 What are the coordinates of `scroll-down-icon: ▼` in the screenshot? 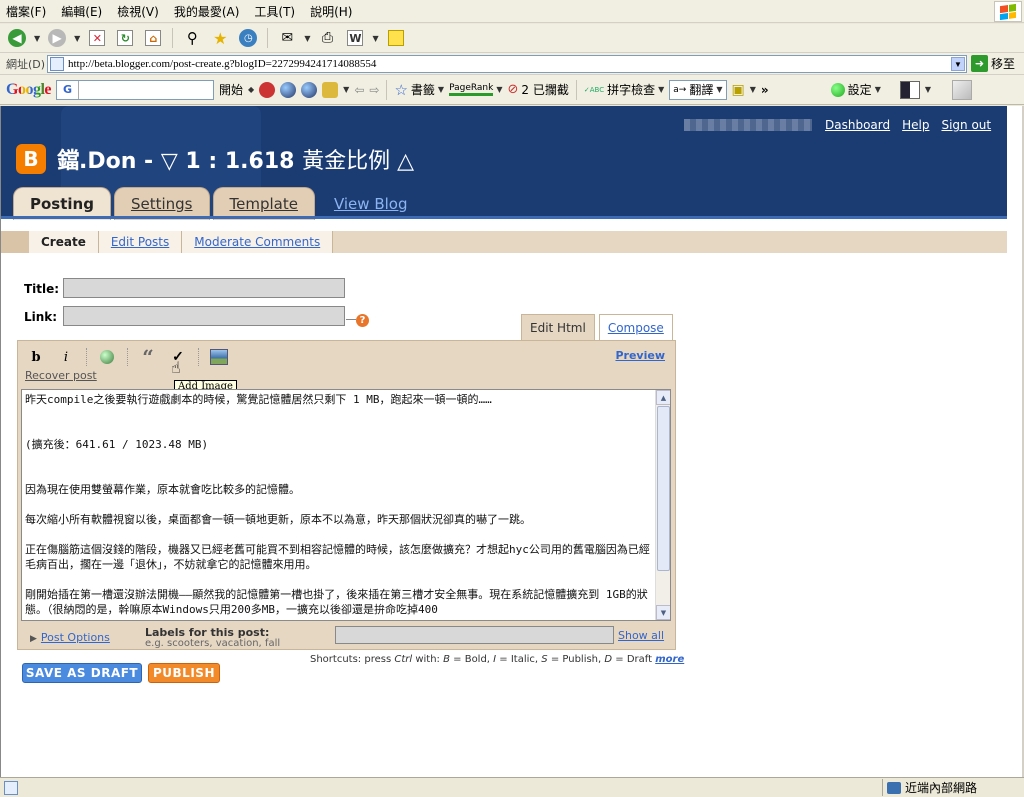 It's located at (663, 612).